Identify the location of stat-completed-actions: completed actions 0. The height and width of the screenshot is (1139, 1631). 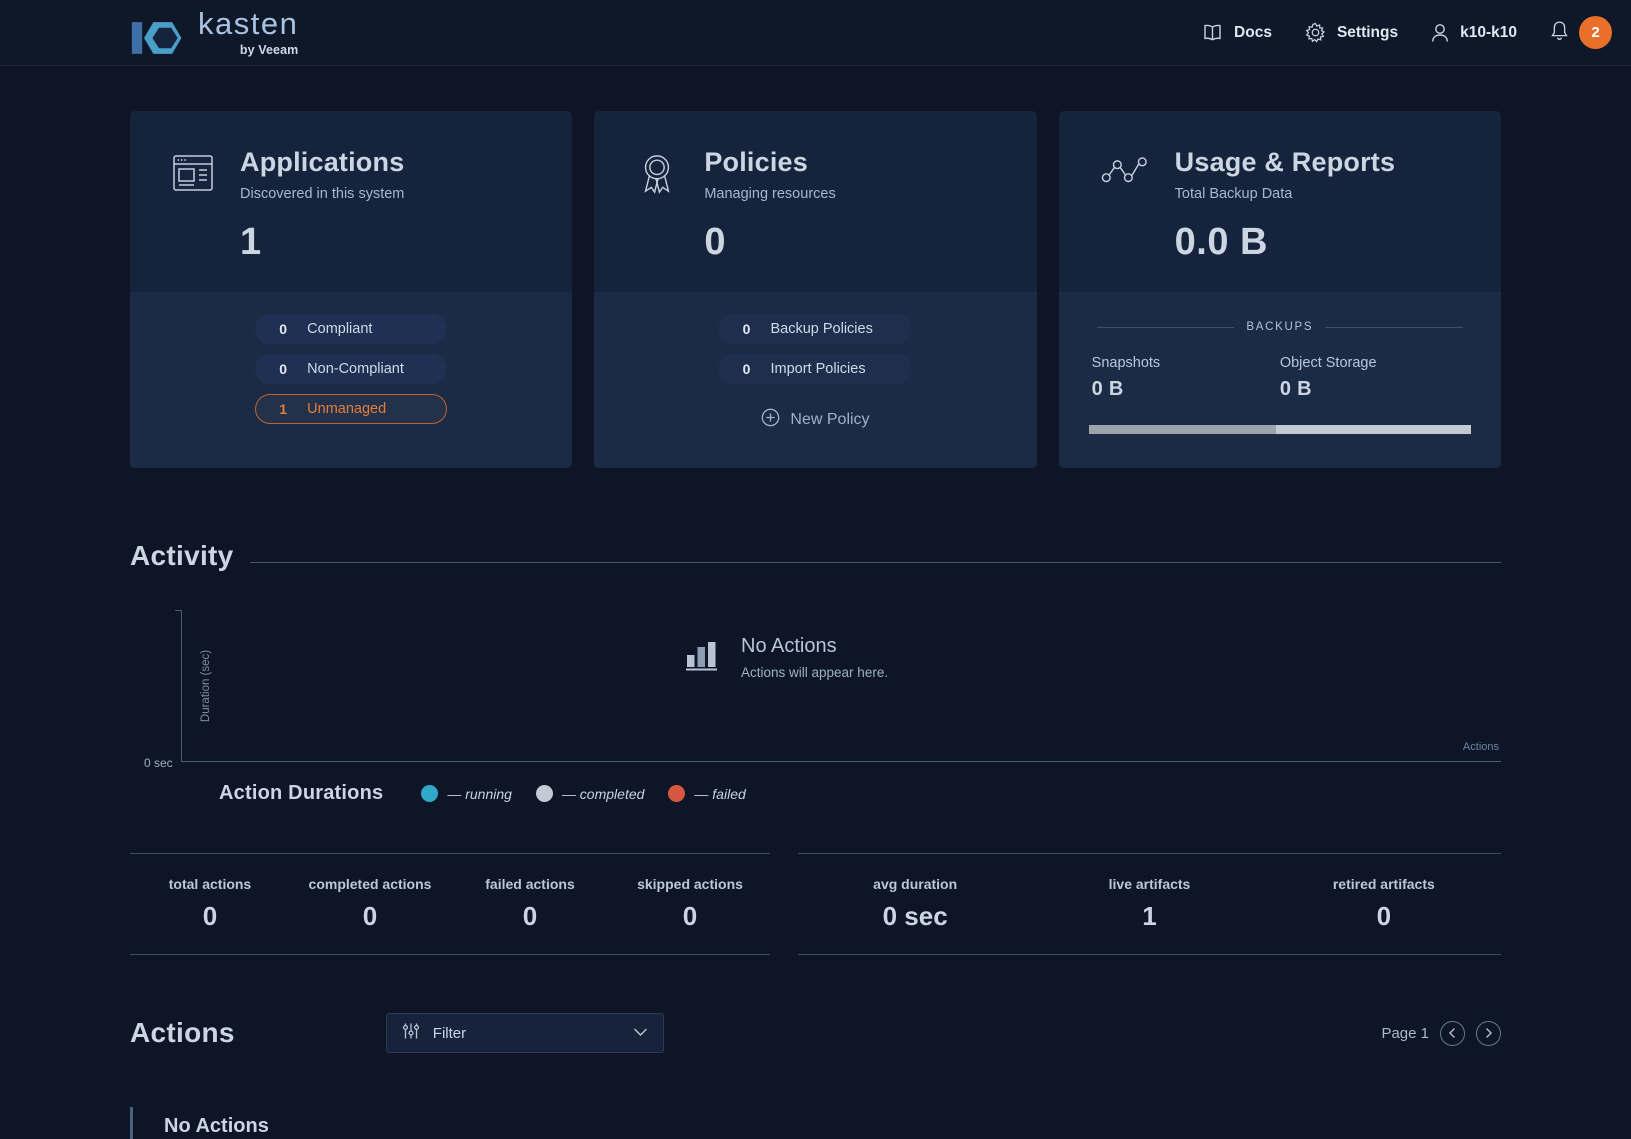
(370, 915).